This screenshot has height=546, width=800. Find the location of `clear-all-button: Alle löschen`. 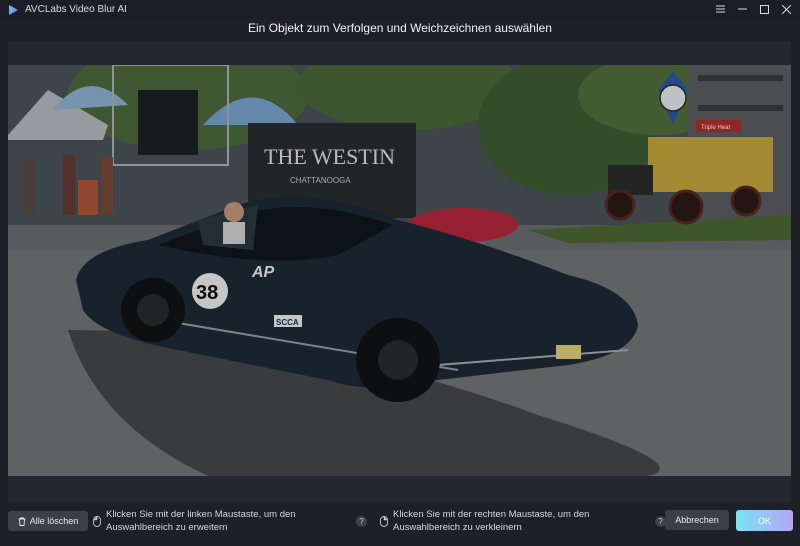

clear-all-button: Alle löschen is located at coordinates (48, 521).